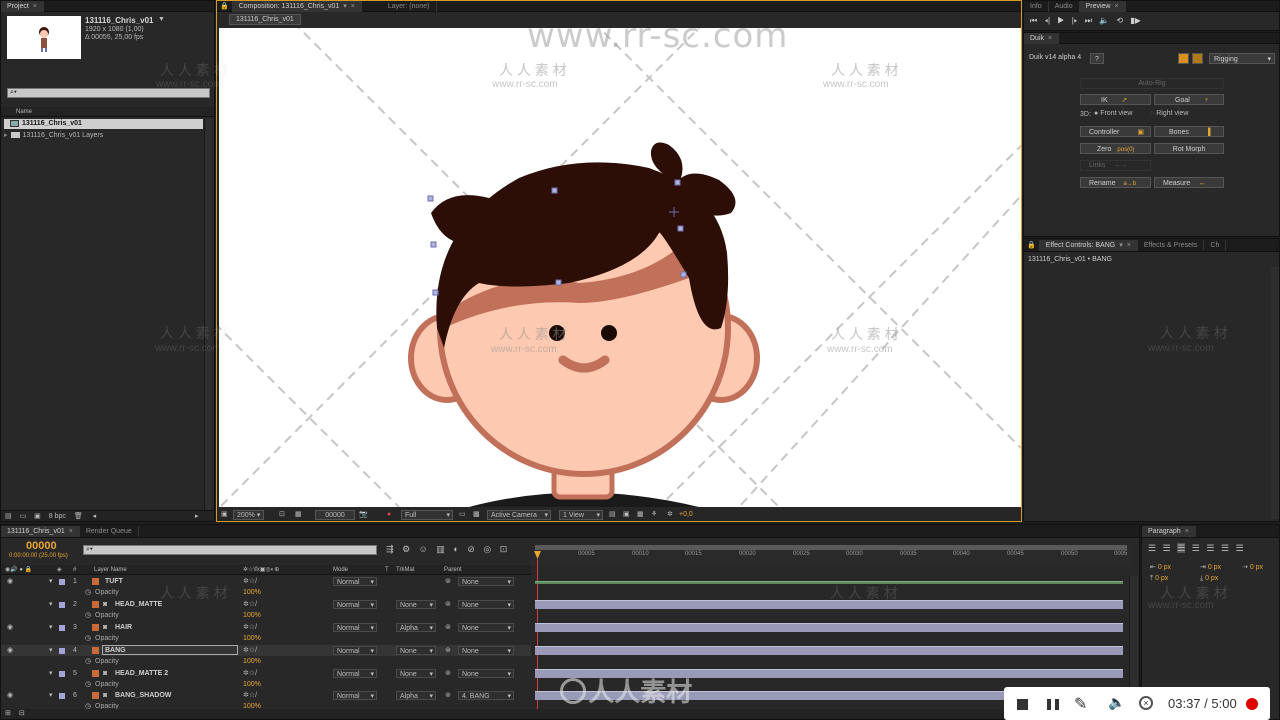 Image resolution: width=1280 pixels, height=720 pixels. What do you see at coordinates (1097, 58) in the screenshot?
I see `duik-help-button: ?` at bounding box center [1097, 58].